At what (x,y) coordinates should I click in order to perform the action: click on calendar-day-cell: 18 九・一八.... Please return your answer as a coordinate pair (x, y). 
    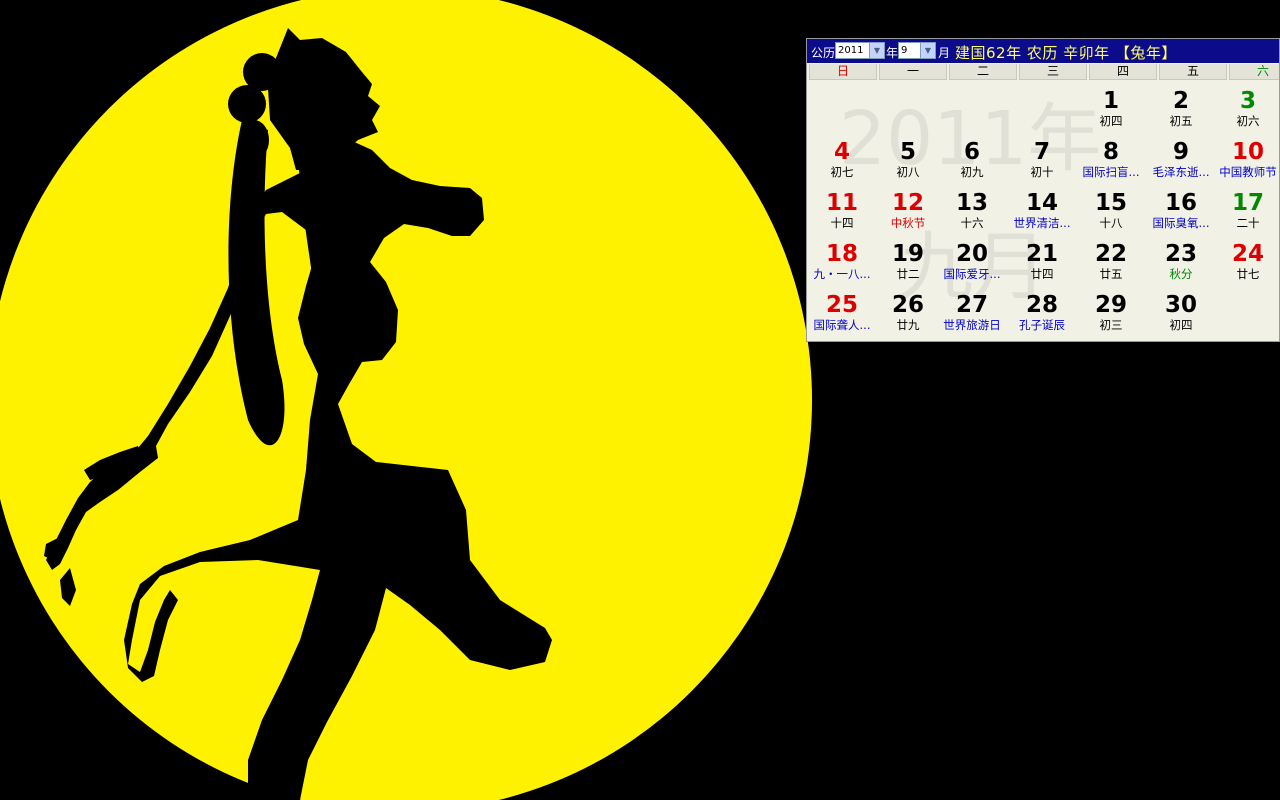
    Looking at the image, I should click on (842, 264).